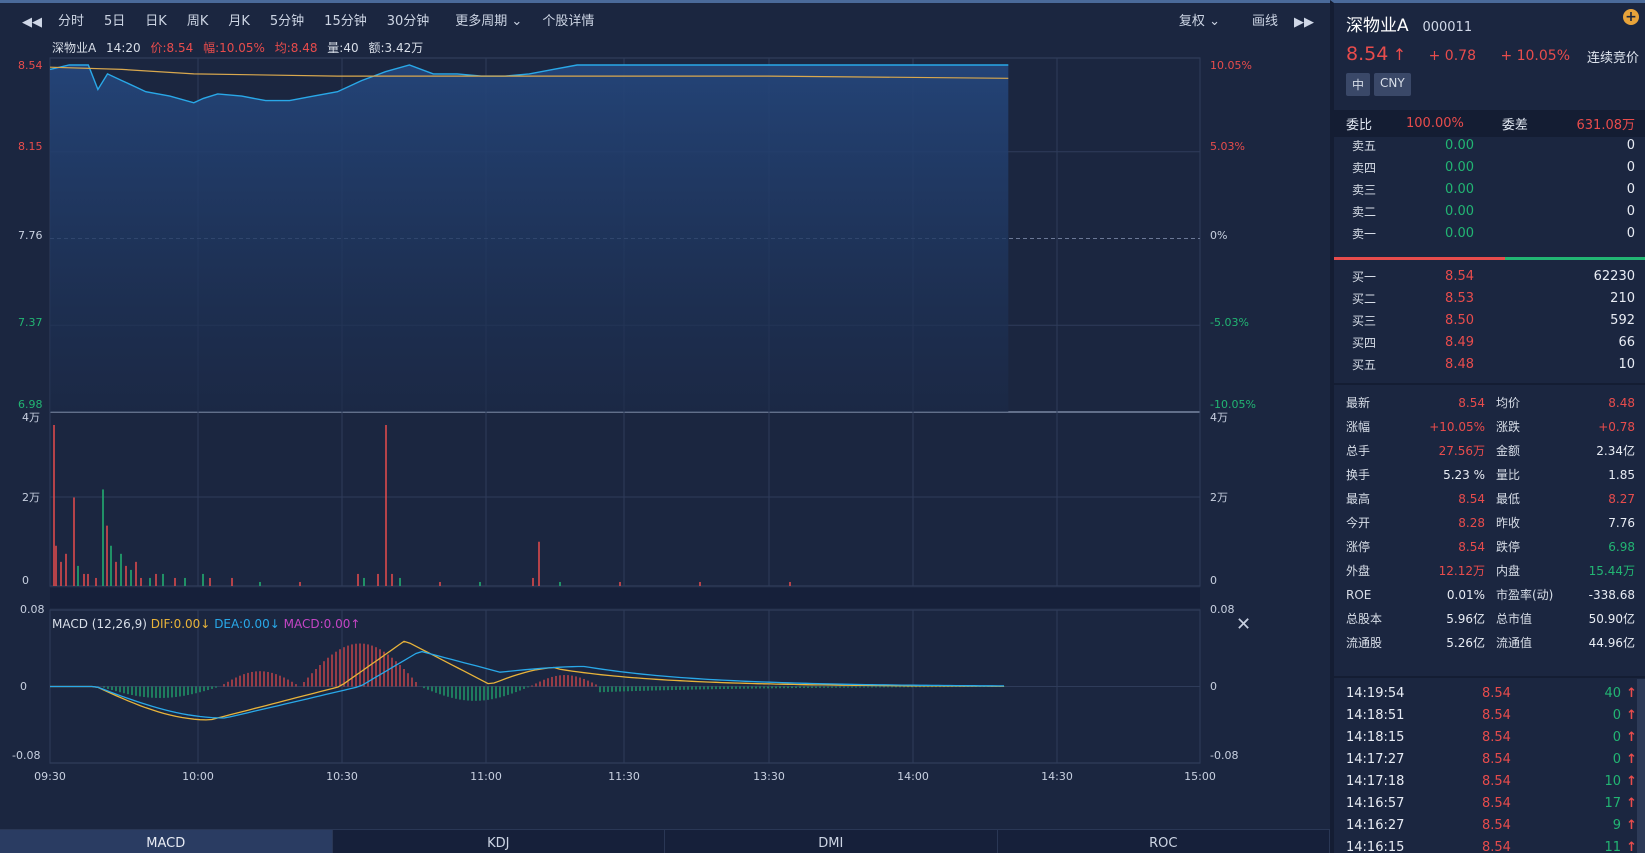  Describe the element at coordinates (1489, 523) in the screenshot. I see `stats-row: 今开 8.28 昨收 7.76` at that location.